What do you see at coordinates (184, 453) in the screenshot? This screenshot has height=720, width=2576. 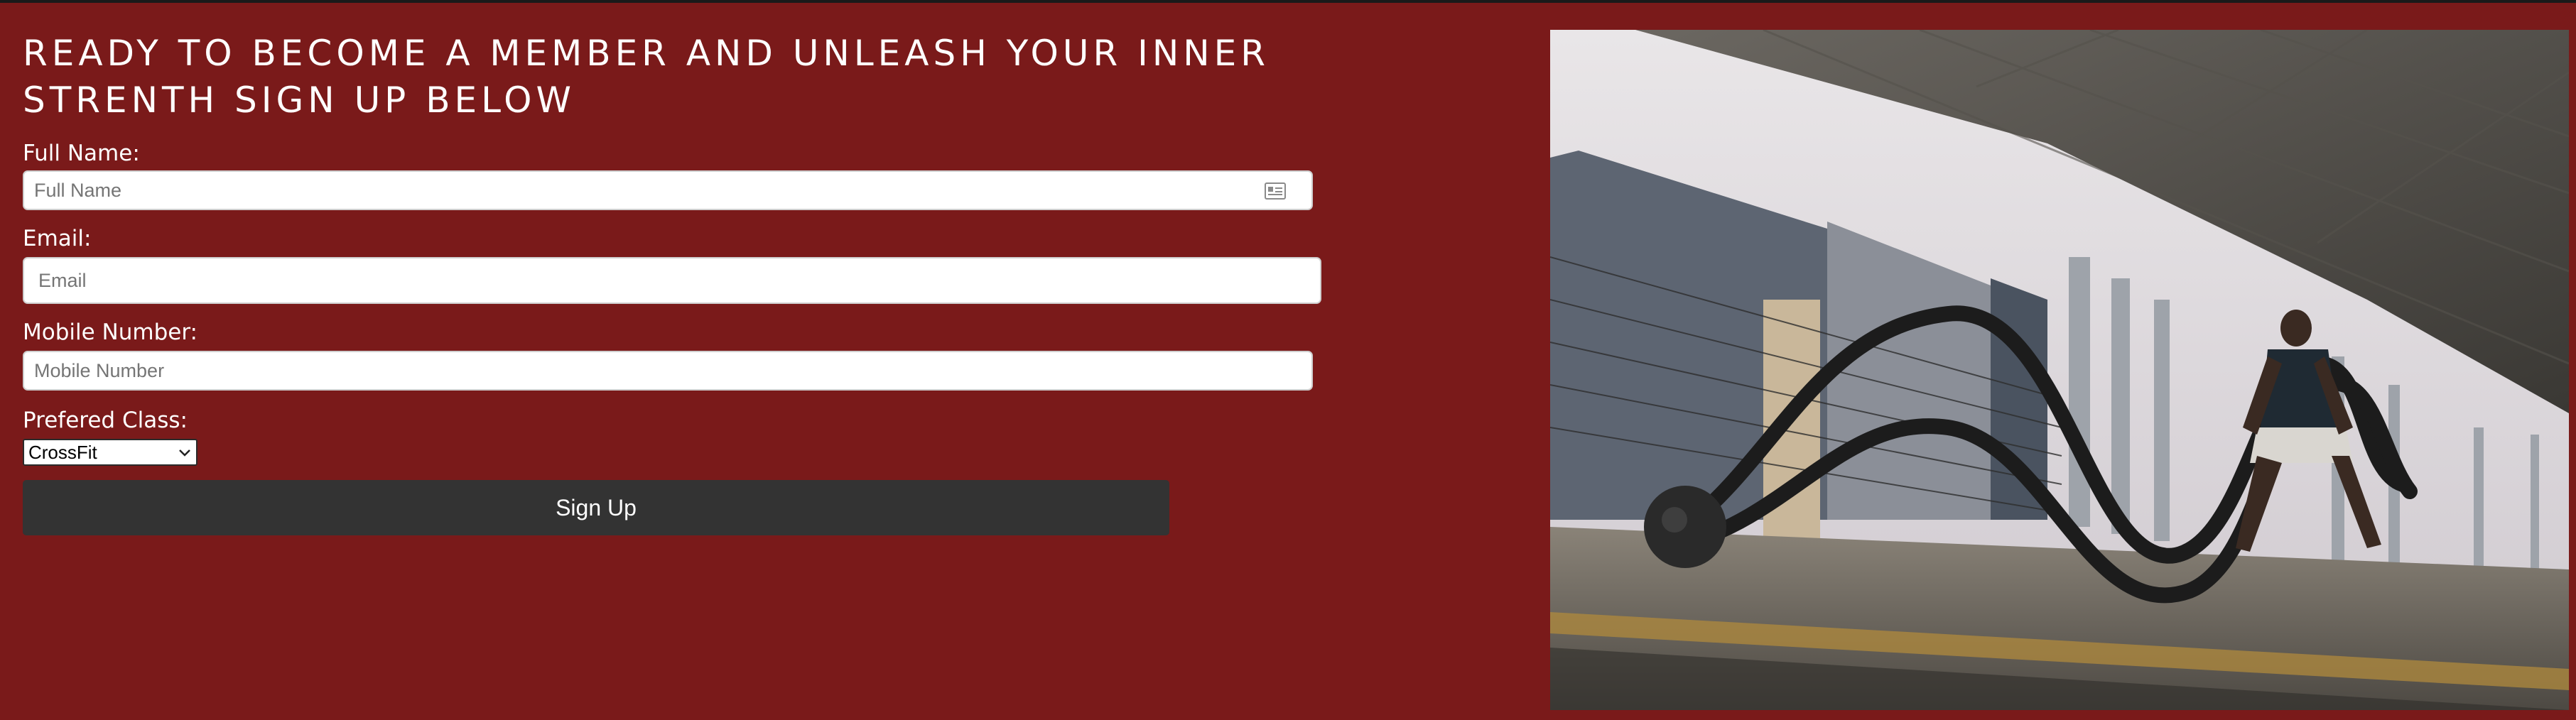 I see `chevron-down-icon` at bounding box center [184, 453].